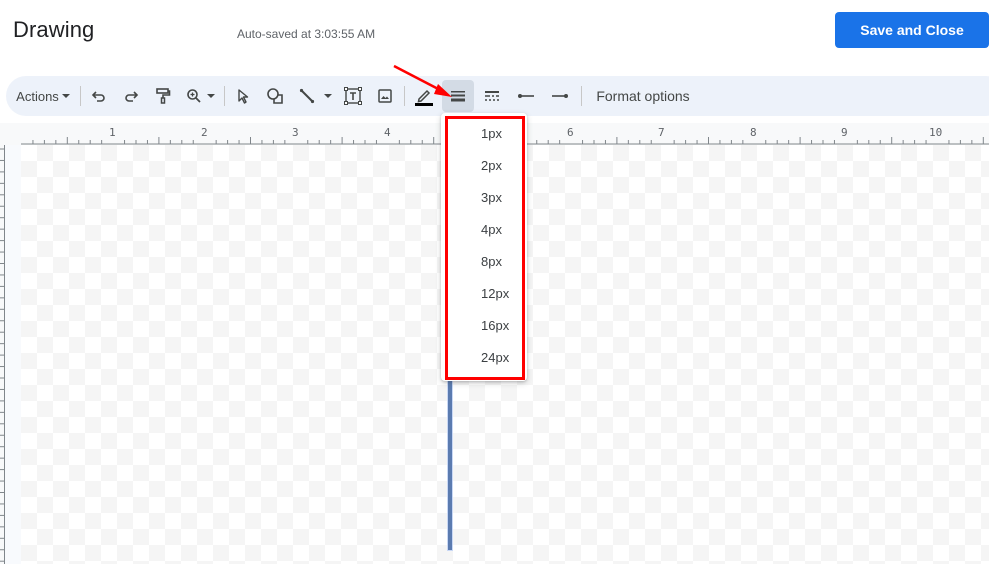  I want to click on paint-format-icon, so click(163, 96).